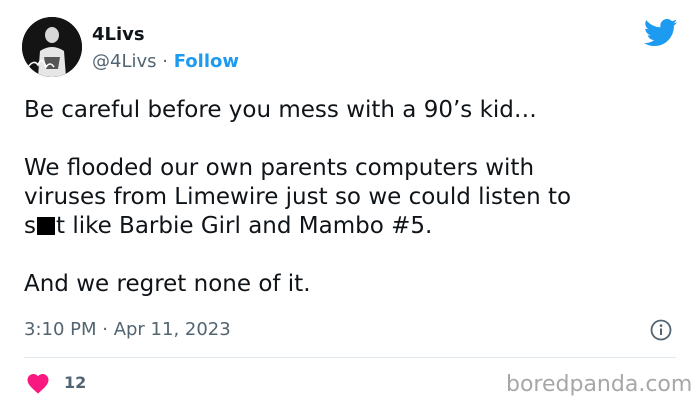 Image resolution: width=700 pixels, height=410 pixels. What do you see at coordinates (75, 382) in the screenshot?
I see `like-count: 12` at bounding box center [75, 382].